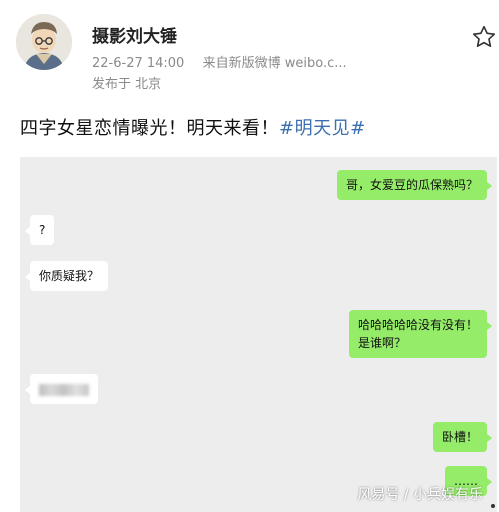 This screenshot has width=499, height=512. What do you see at coordinates (420, 495) in the screenshot?
I see `watermark: 风易号 / 小兵娱有乐` at bounding box center [420, 495].